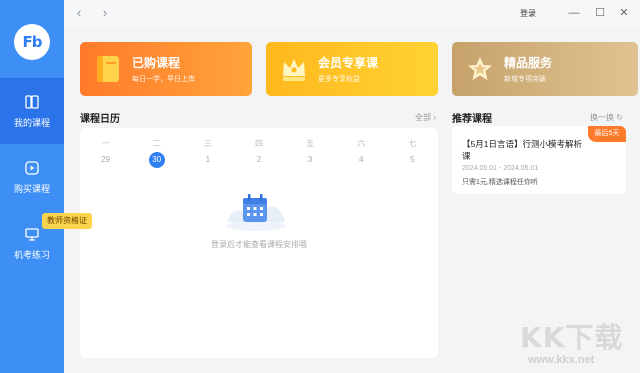  I want to click on calendar-date: 29, so click(105, 160).